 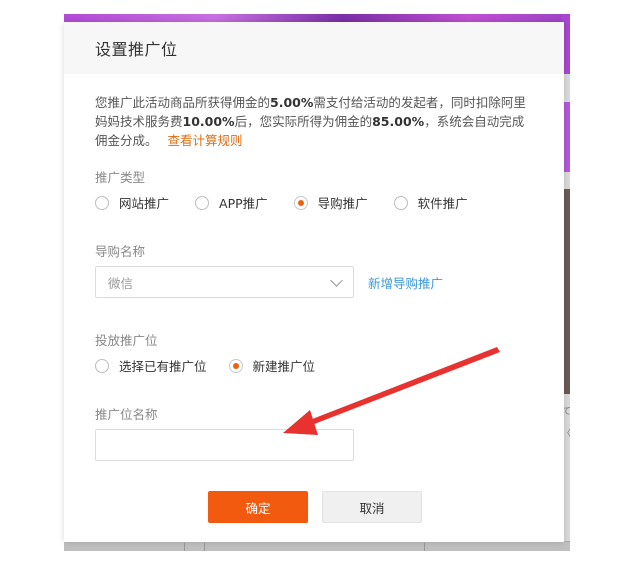 I want to click on guide-name-select: 微信, so click(x=224, y=282).